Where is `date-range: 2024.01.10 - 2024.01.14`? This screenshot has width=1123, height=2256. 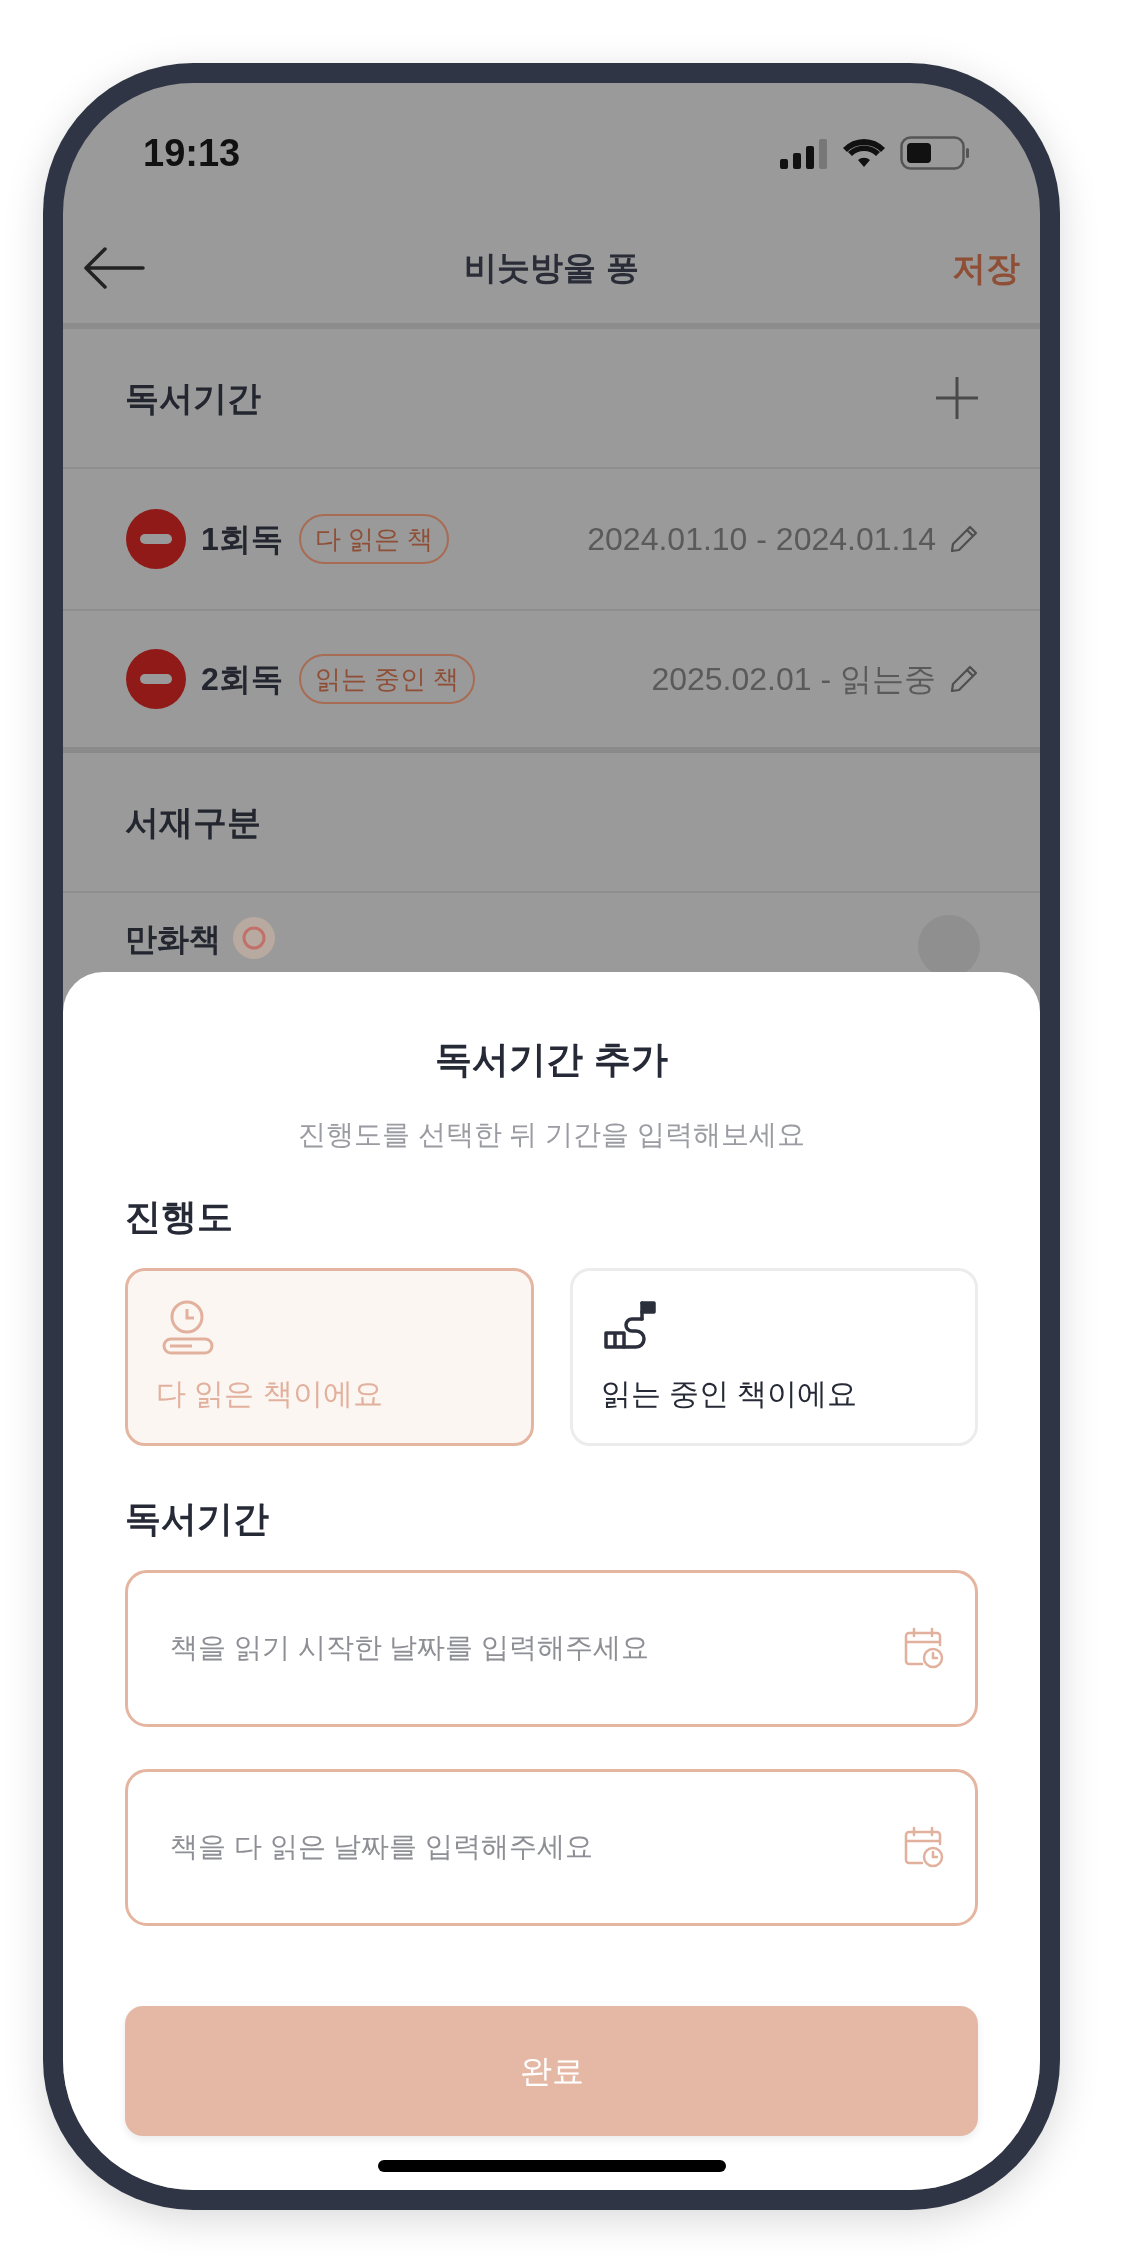 date-range: 2024.01.10 - 2024.01.14 is located at coordinates (761, 539).